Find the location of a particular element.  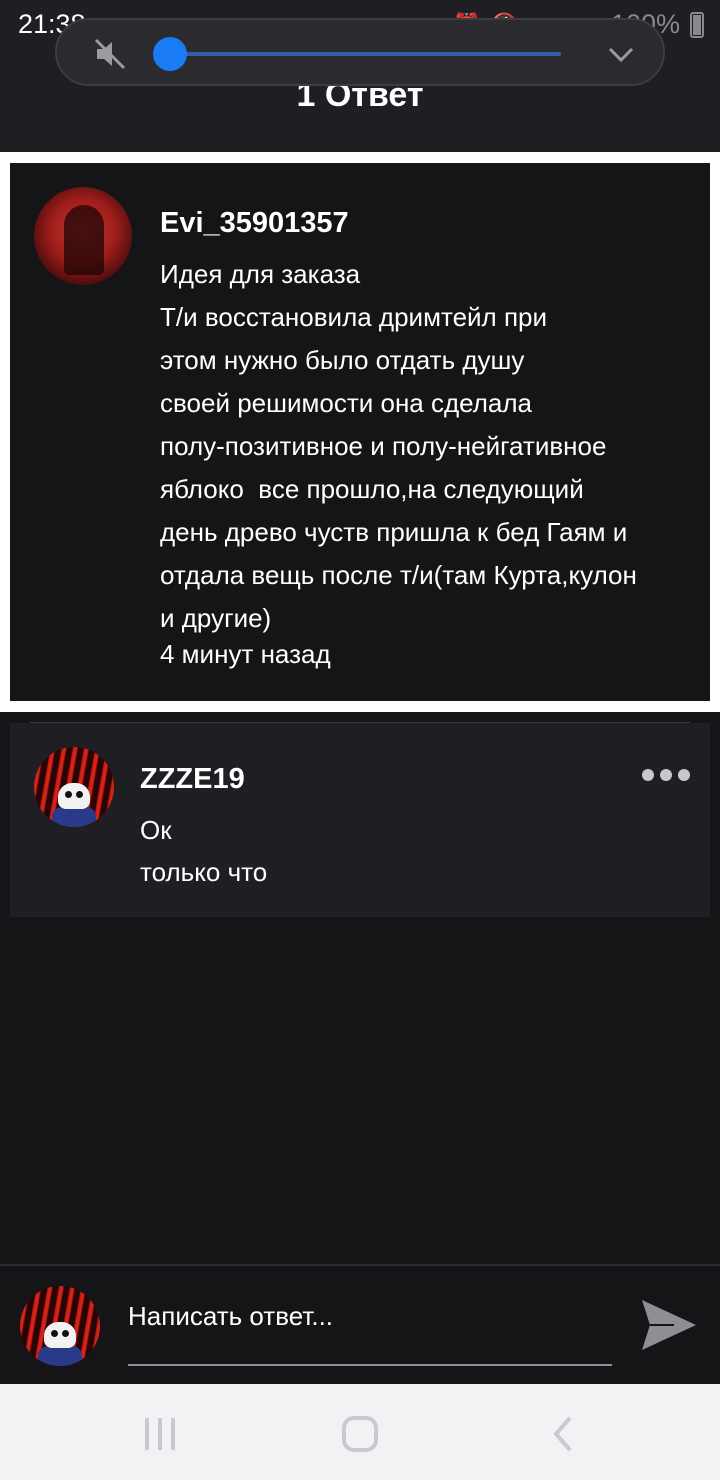

reply-author: ZZZE19 is located at coordinates (192, 779).